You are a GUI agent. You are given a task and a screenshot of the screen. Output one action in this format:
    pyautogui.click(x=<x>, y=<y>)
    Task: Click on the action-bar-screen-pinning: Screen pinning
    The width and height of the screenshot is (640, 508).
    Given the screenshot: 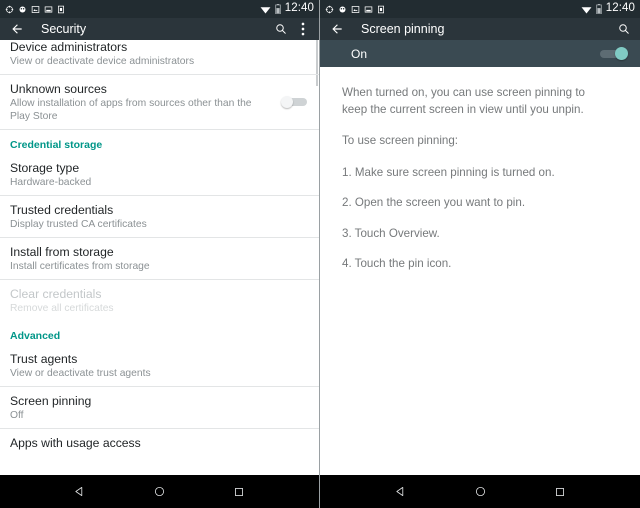 What is the action you would take?
    pyautogui.click(x=480, y=29)
    